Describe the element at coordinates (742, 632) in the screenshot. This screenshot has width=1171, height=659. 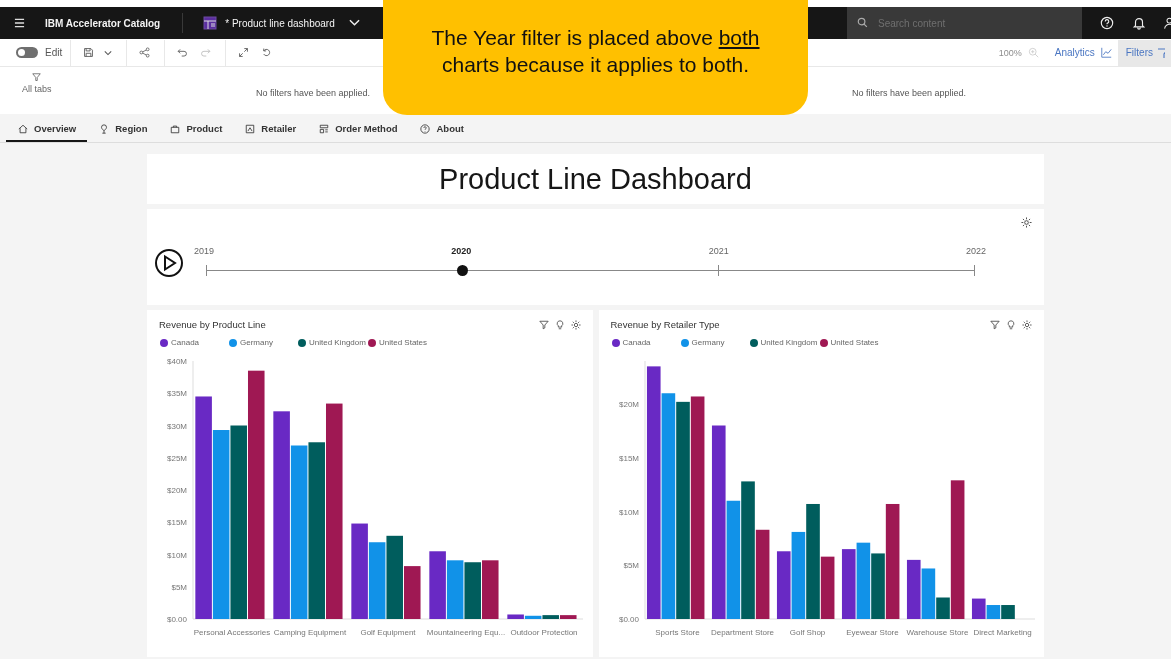
I see `category-label: Department Store` at that location.